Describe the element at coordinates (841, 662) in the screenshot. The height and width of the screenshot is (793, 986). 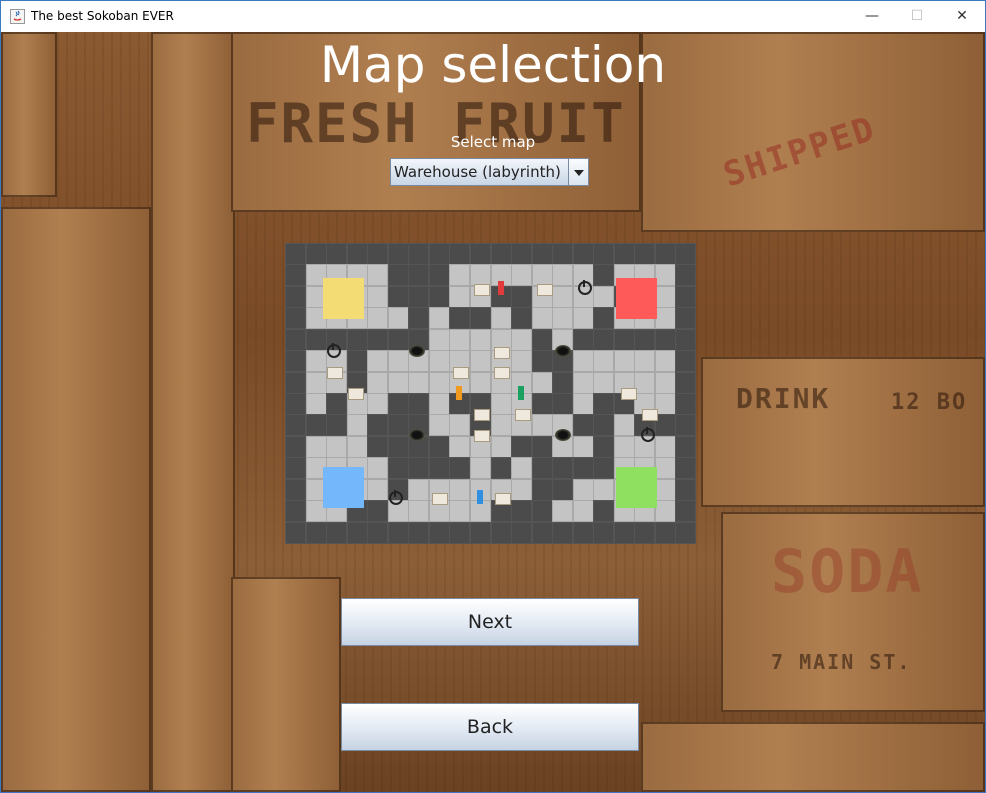
I see `bg-text-7-main-st: 7 MAIN ST.` at that location.